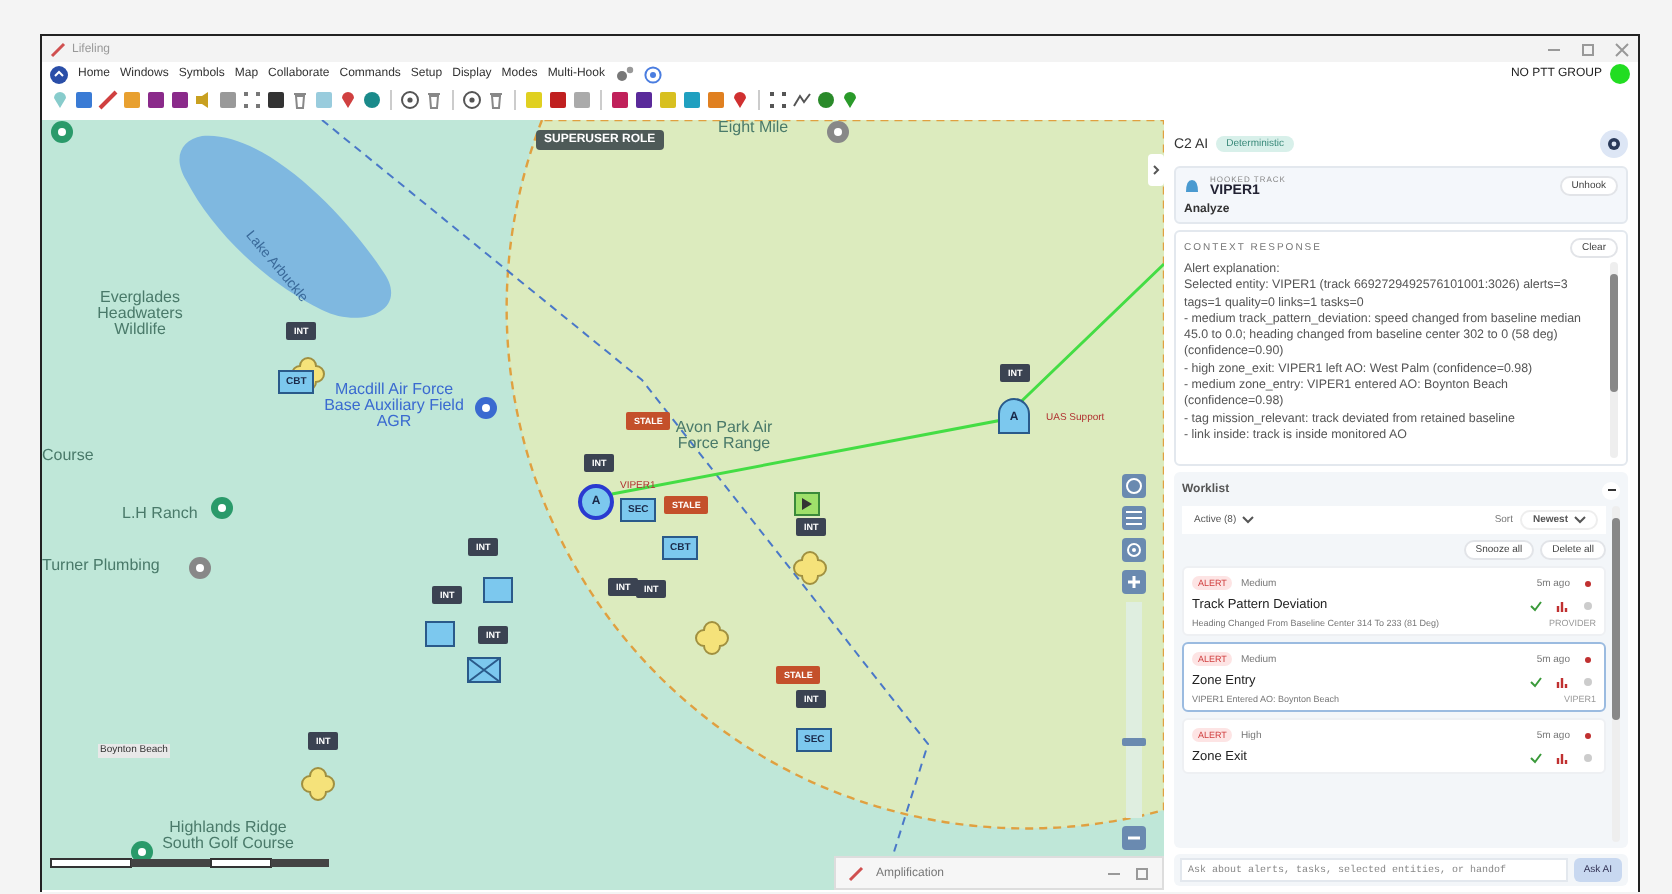 Image resolution: width=1672 pixels, height=894 pixels. What do you see at coordinates (1192, 186) in the screenshot?
I see `track-icon` at bounding box center [1192, 186].